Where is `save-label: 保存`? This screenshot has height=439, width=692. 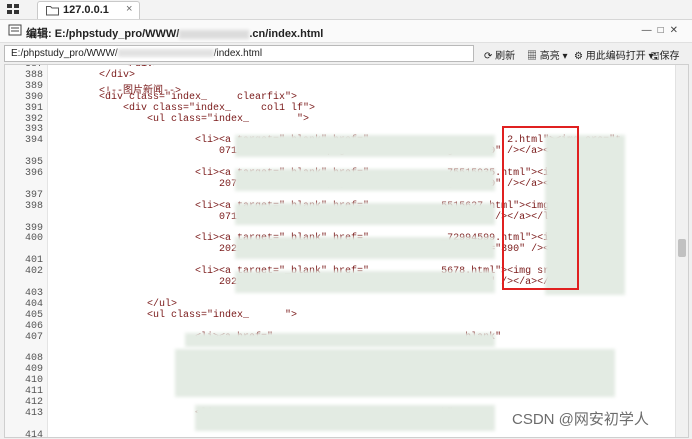 save-label: 保存 is located at coordinates (669, 56).